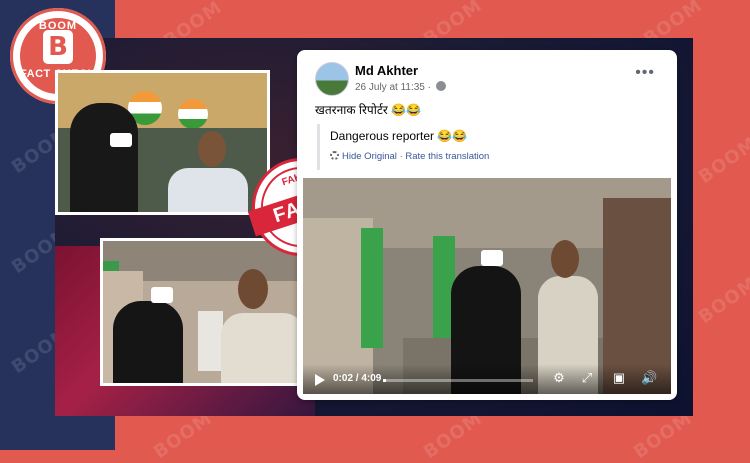 The width and height of the screenshot is (750, 463). Describe the element at coordinates (440, 86) in the screenshot. I see `globe-icon` at that location.